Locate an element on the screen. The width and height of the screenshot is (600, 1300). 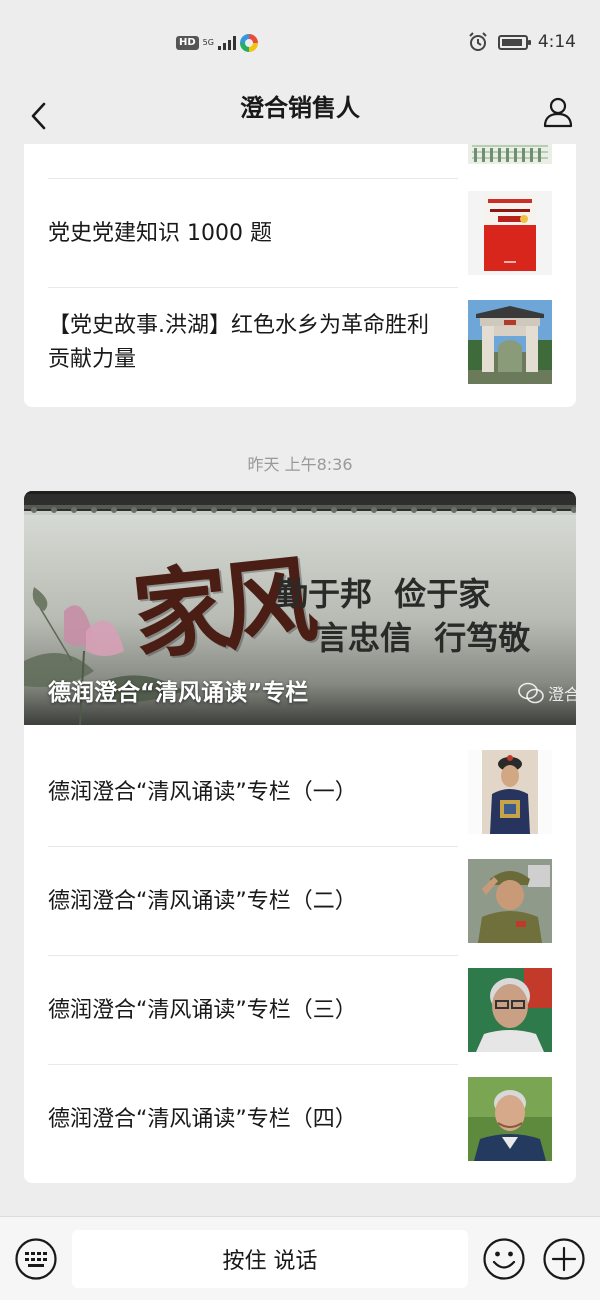
portrait-man-thumbnail is located at coordinates (510, 1119).